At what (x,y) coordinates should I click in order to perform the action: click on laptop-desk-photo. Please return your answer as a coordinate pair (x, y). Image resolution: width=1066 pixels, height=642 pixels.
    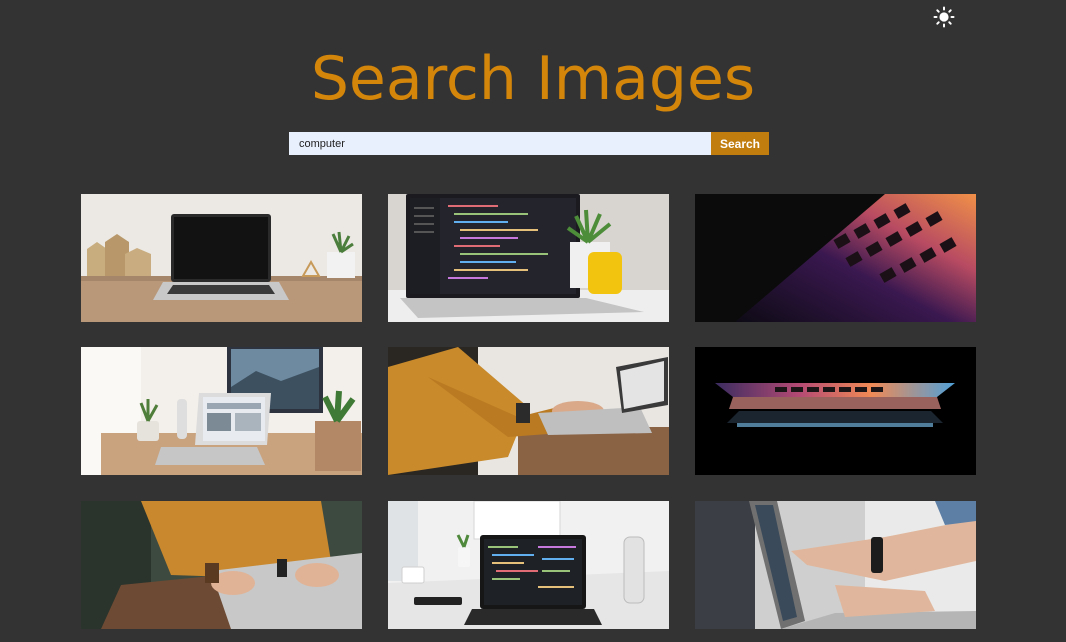
    Looking at the image, I should click on (221, 258).